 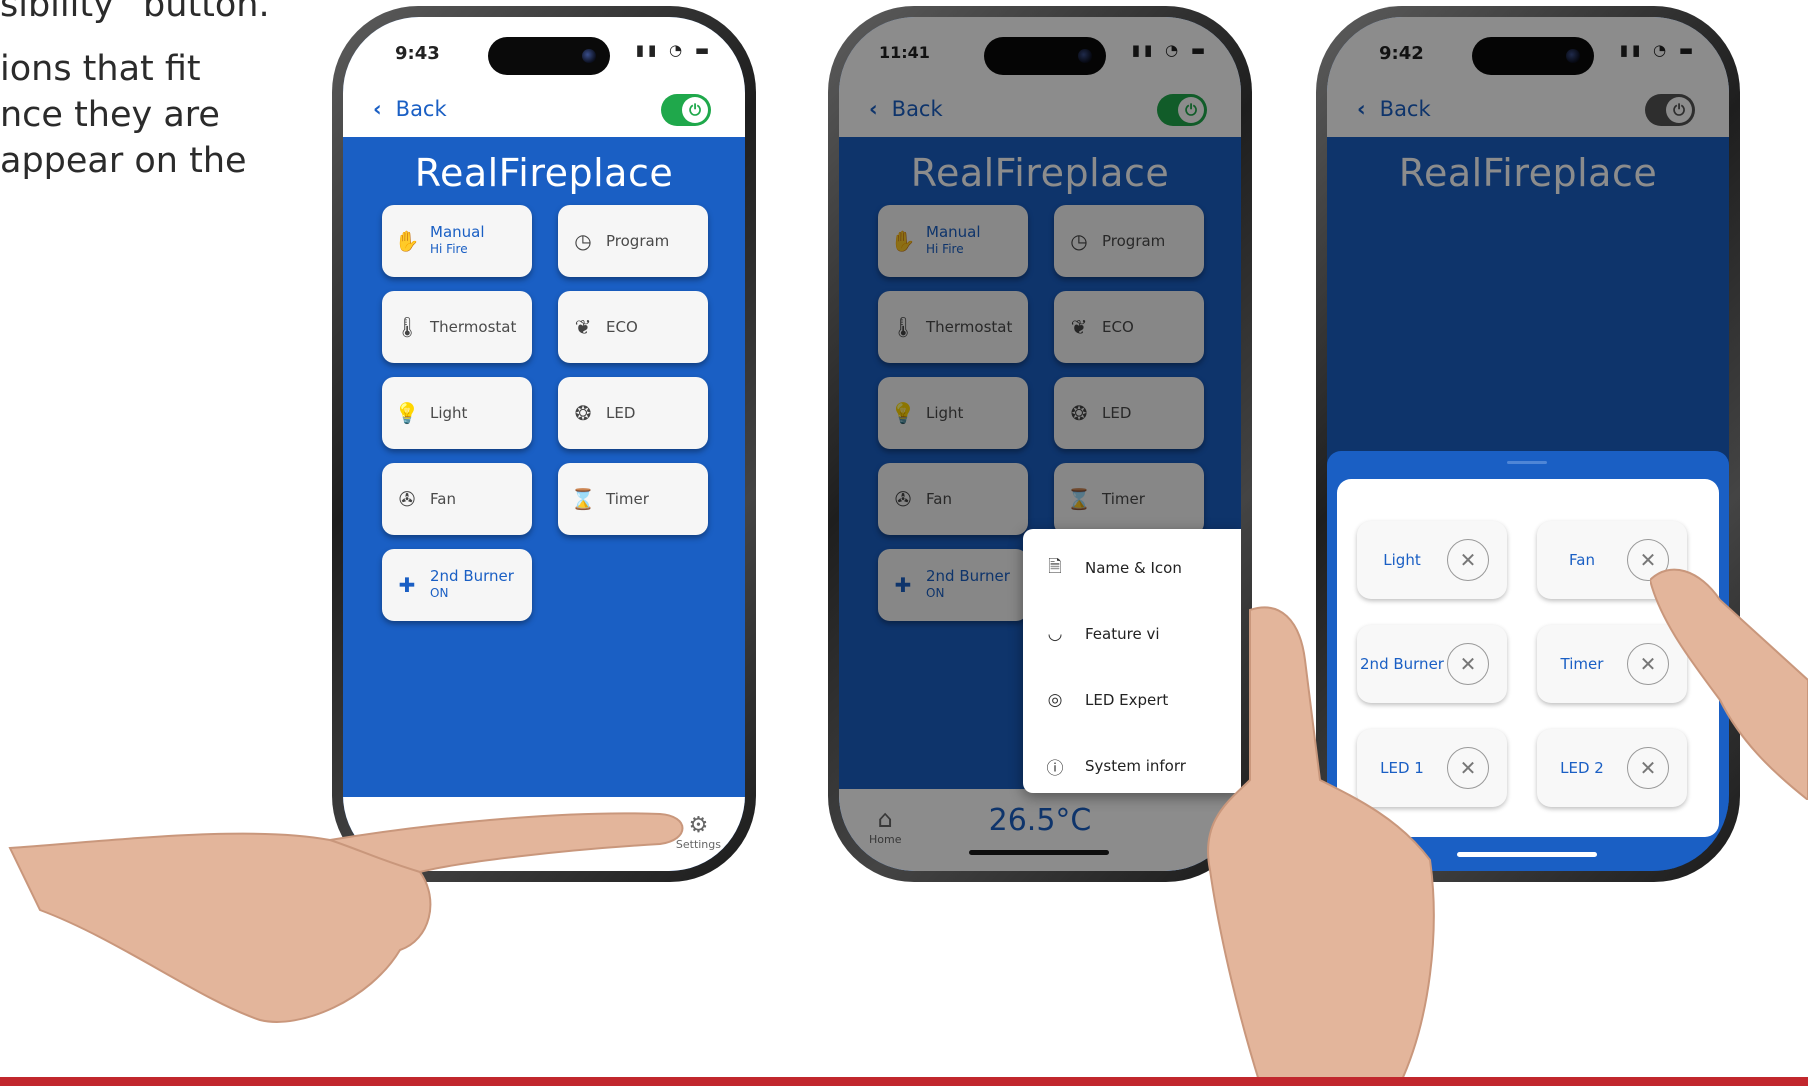 I want to click on tile-label: LED, so click(x=621, y=412).